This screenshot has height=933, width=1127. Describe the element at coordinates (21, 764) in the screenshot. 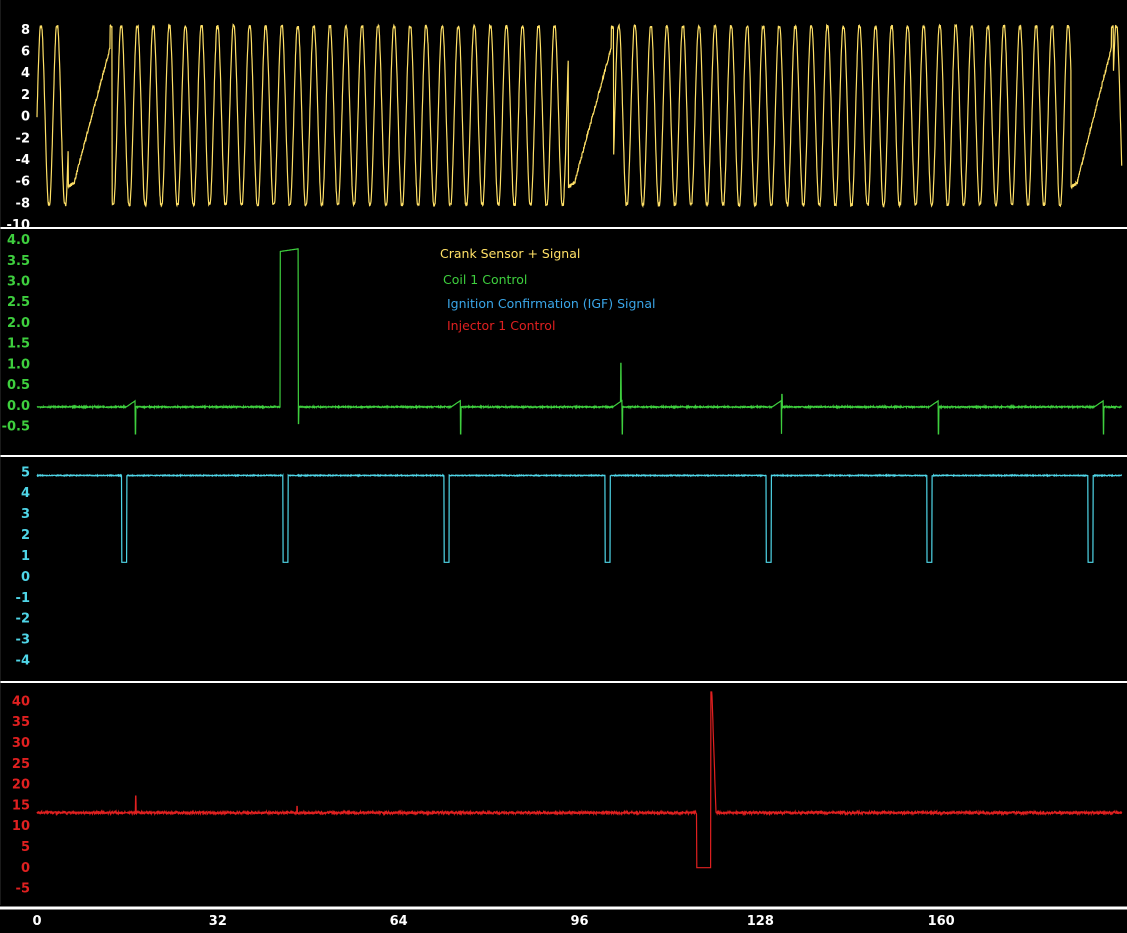

I see `injector-y-tick-25: 25` at that location.